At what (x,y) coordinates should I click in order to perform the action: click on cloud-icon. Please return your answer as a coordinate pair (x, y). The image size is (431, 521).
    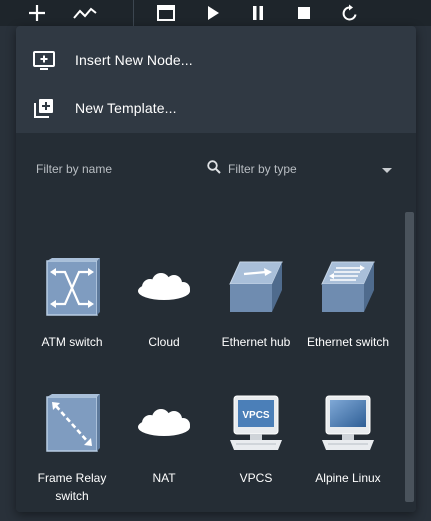
    Looking at the image, I should click on (164, 286).